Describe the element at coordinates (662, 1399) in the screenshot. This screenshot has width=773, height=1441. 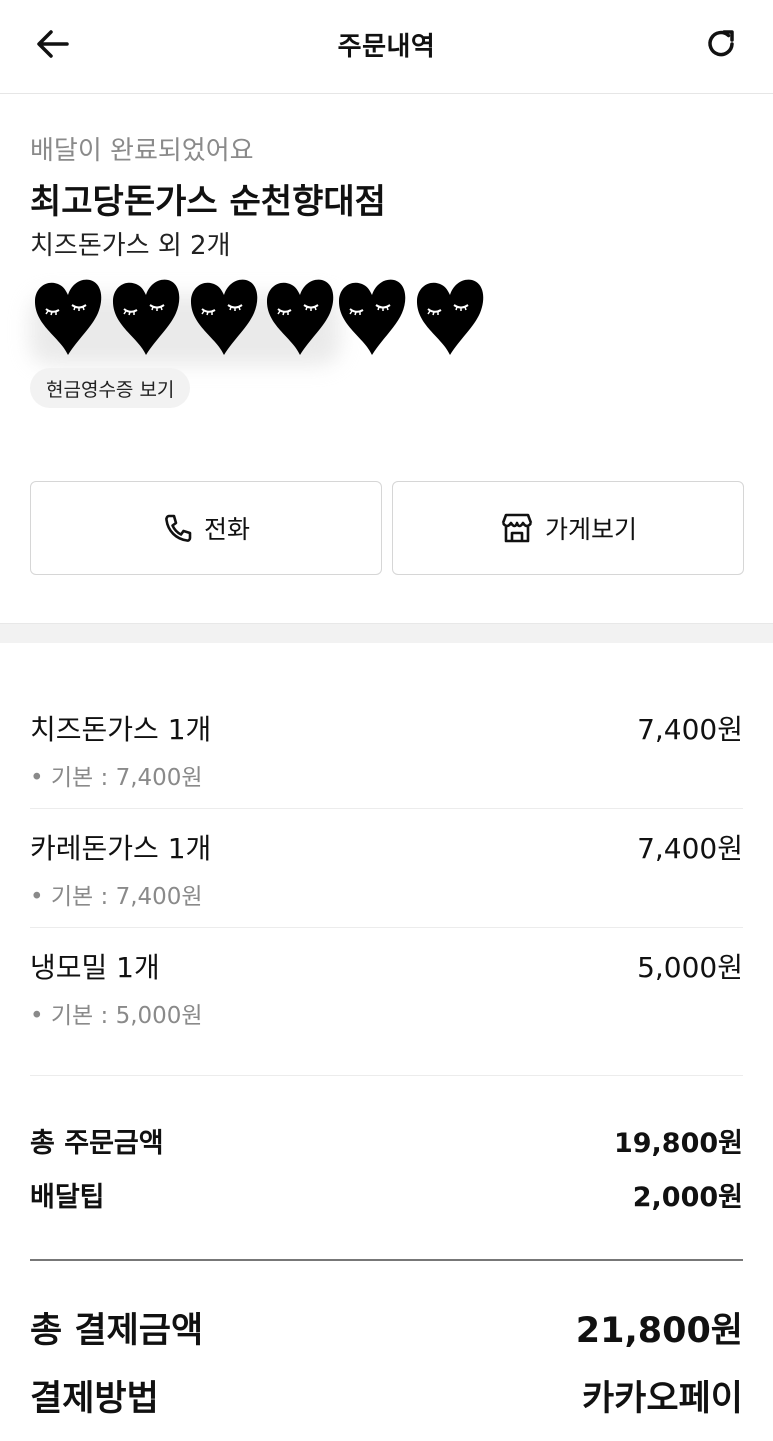
I see `payment-method-value: 카카오페이` at that location.